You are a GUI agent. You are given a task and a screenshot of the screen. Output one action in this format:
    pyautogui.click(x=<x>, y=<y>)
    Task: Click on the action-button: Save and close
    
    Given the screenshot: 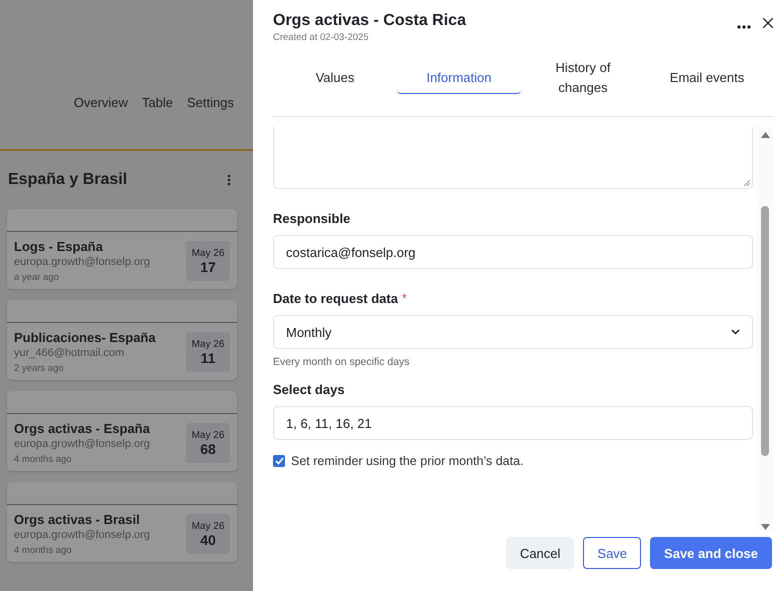 What is the action you would take?
    pyautogui.click(x=711, y=553)
    